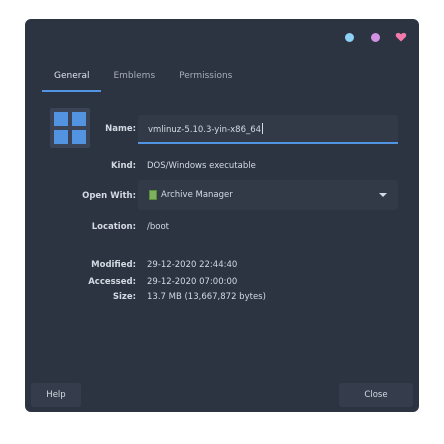 This screenshot has width=444, height=444. I want to click on kind-value: DOS/Windows executable, so click(201, 166).